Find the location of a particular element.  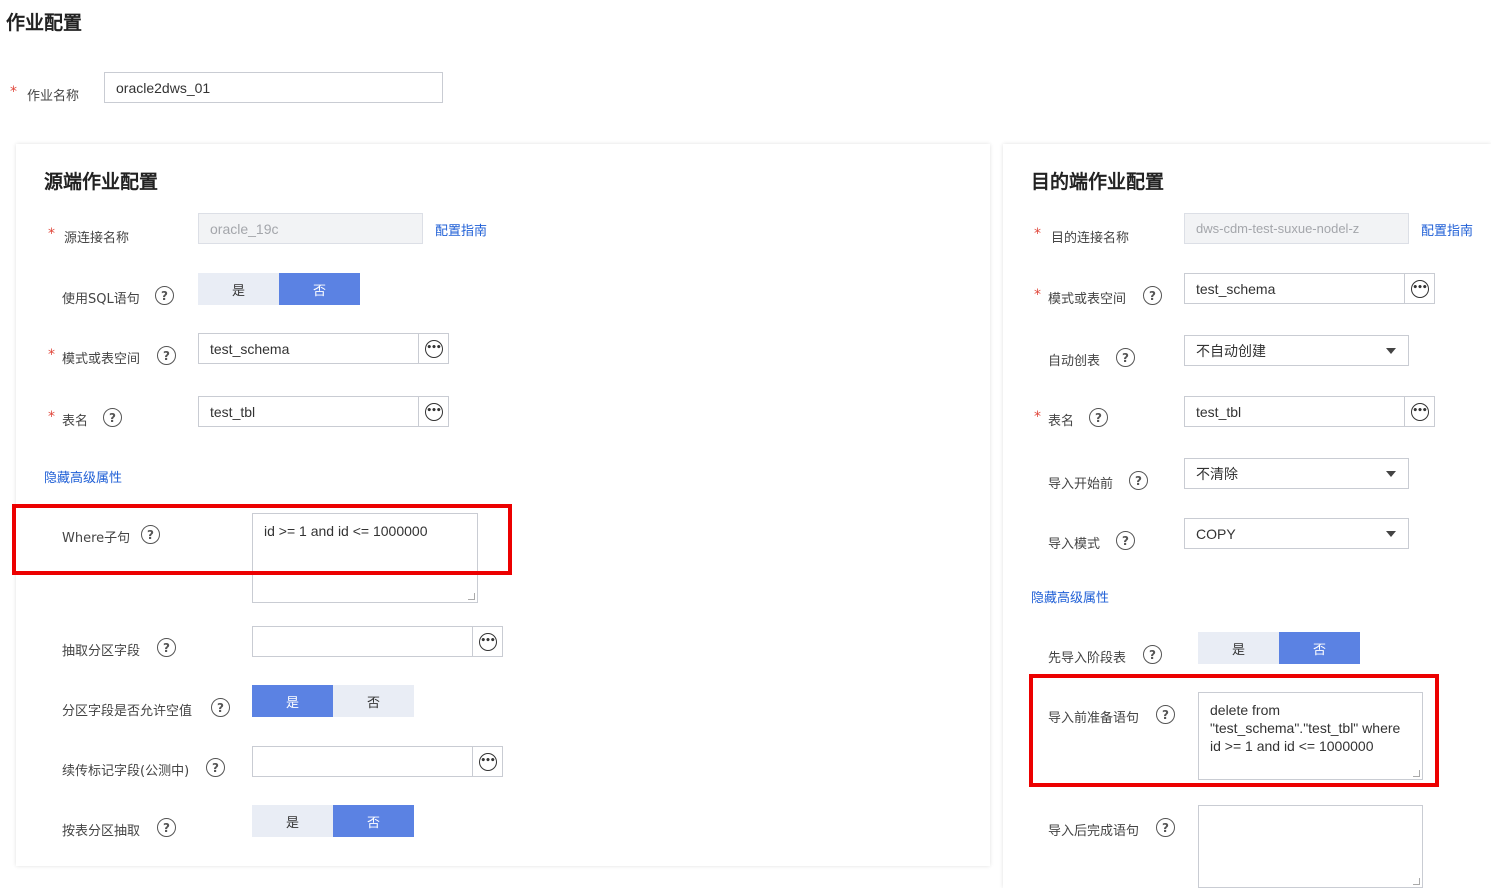

stage-table-toggle: 是 否 is located at coordinates (1279, 648).